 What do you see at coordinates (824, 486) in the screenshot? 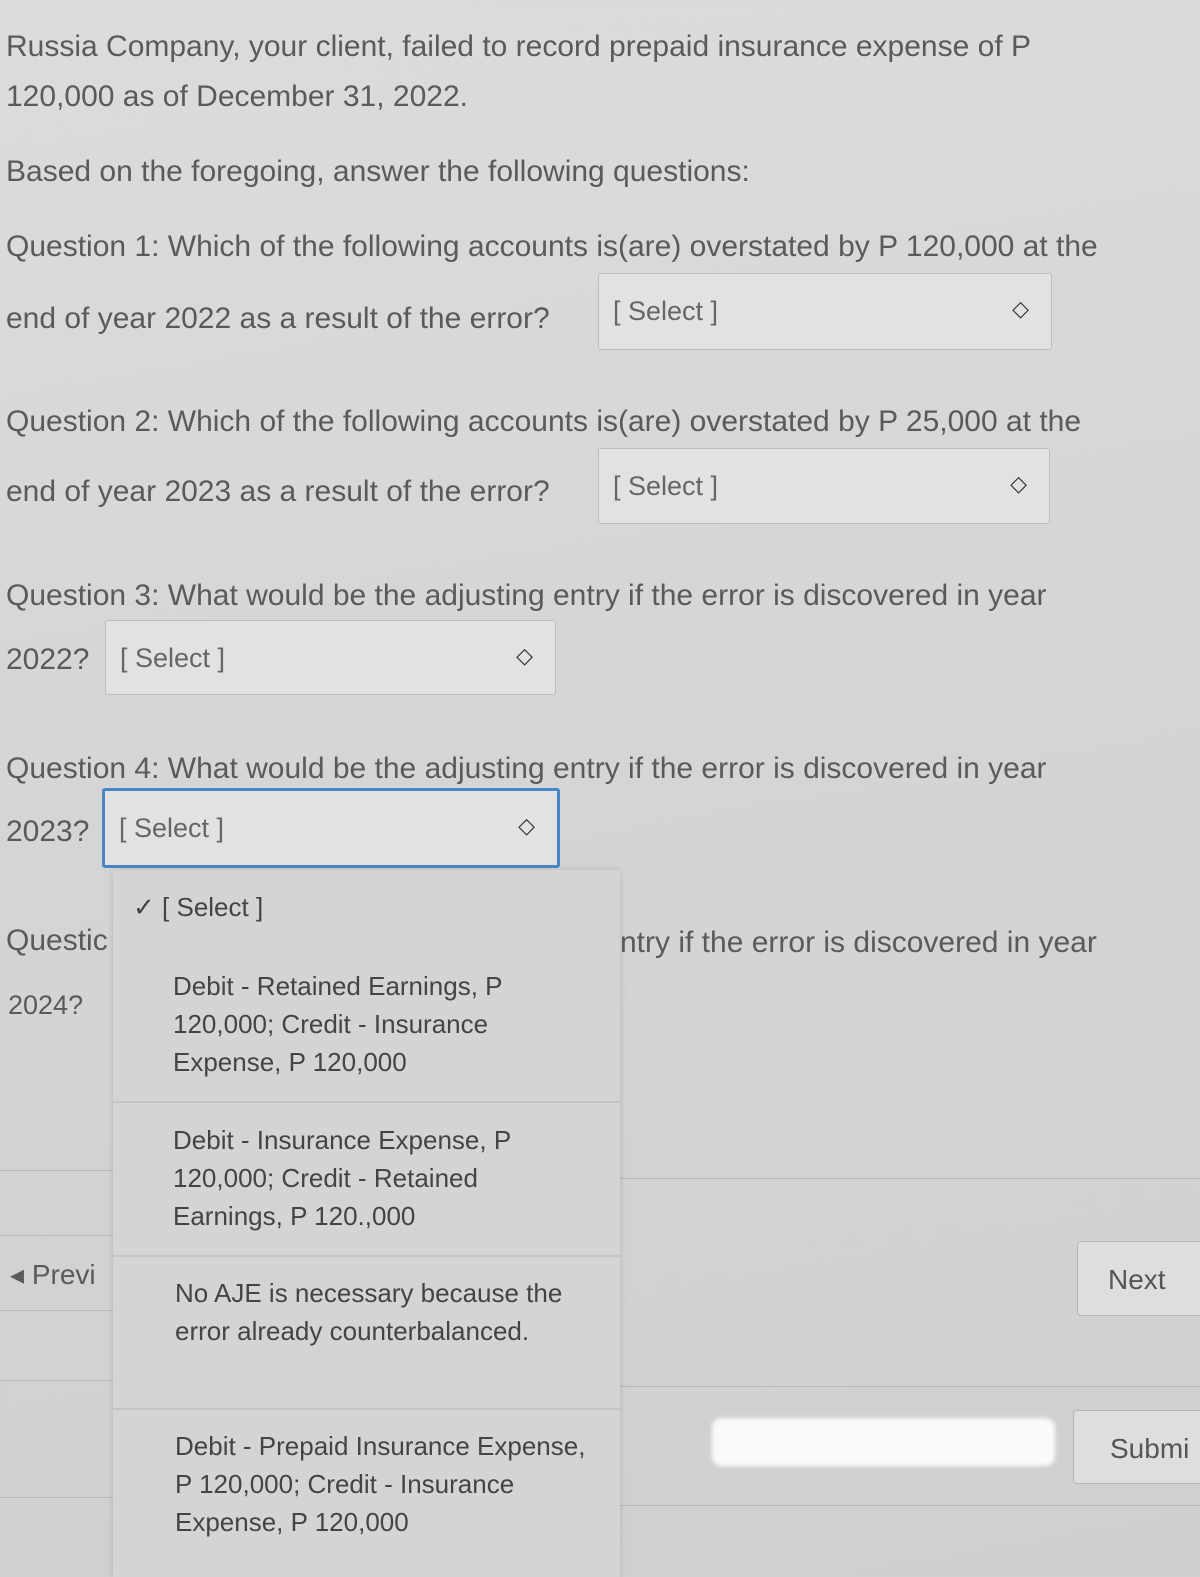
I see `question-2-select: [ Select ] ◇` at bounding box center [824, 486].